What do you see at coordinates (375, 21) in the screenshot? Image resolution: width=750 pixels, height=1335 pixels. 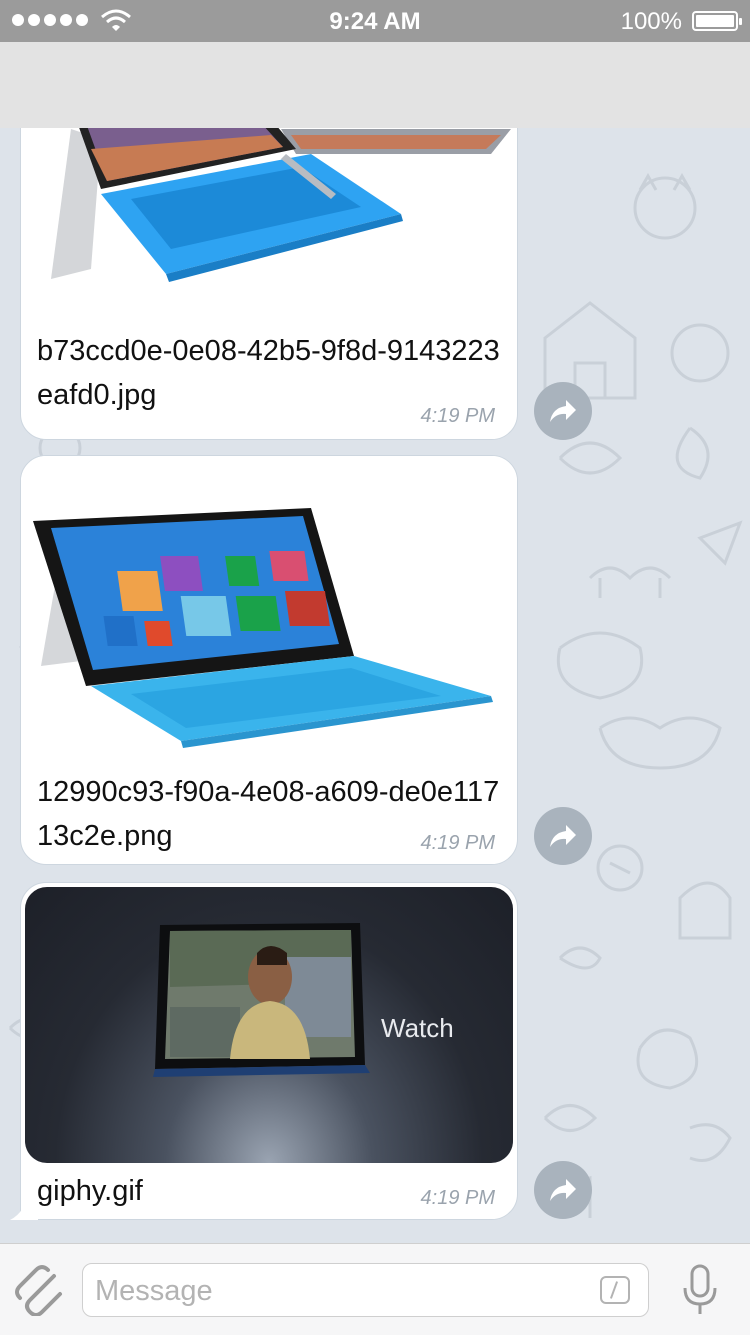 I see `status-bar: 9:24 AM 100%` at bounding box center [375, 21].